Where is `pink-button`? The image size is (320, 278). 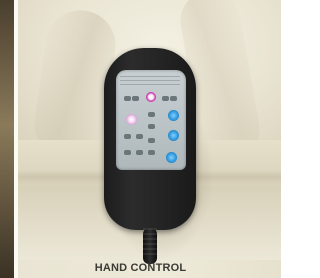 pink-button is located at coordinates (131, 119).